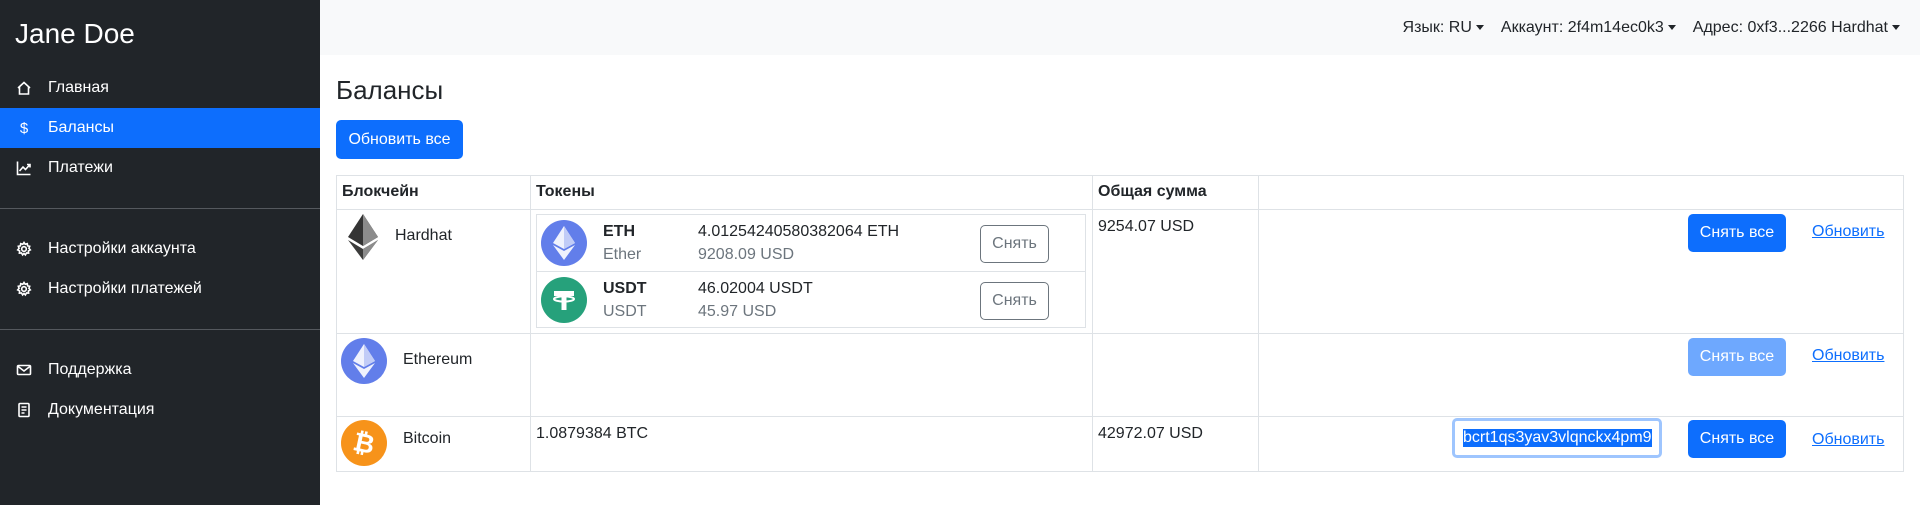  I want to click on token-name: USDT, so click(625, 311).